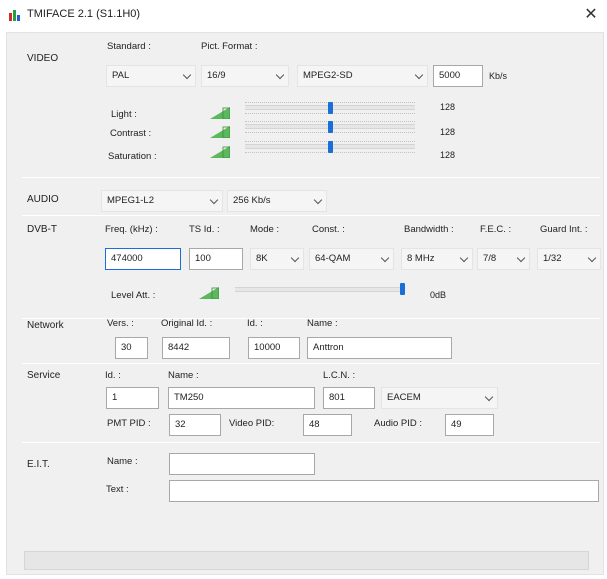 This screenshot has height=579, width=607. Describe the element at coordinates (241, 398) in the screenshot. I see `service-name-input: TM250` at that location.